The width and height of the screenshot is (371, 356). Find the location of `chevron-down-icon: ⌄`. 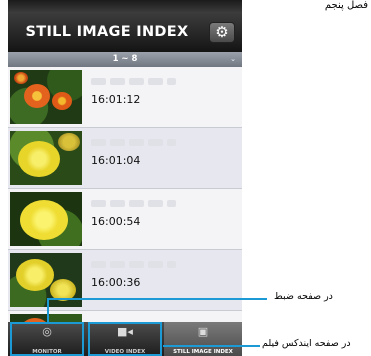

chevron-down-icon: ⌄ is located at coordinates (233, 59).